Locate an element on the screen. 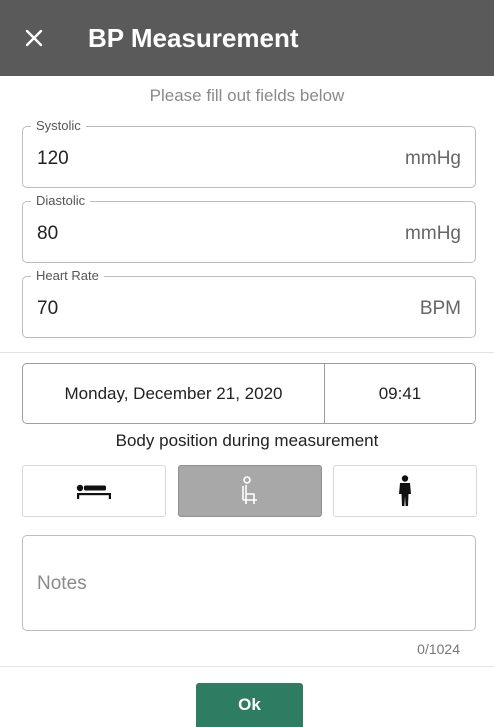  diastolic-field: Diastolic 80 mmHg is located at coordinates (249, 228).